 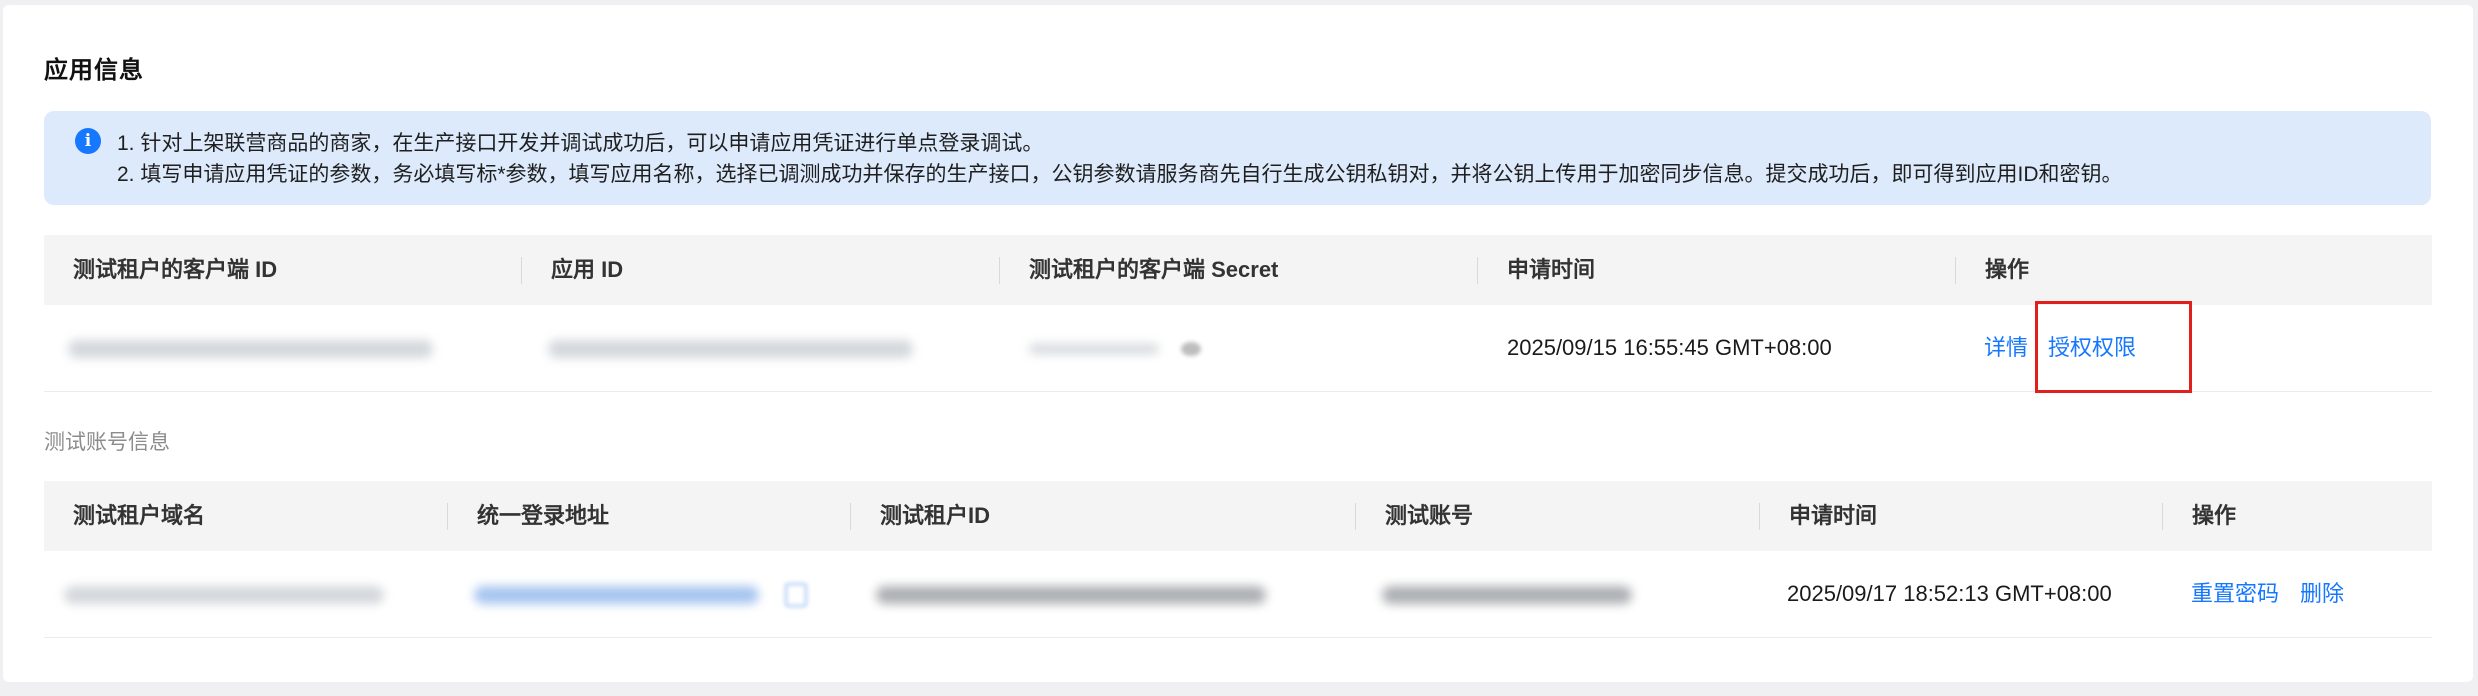 I want to click on tenant-id-value, so click(x=1071, y=594).